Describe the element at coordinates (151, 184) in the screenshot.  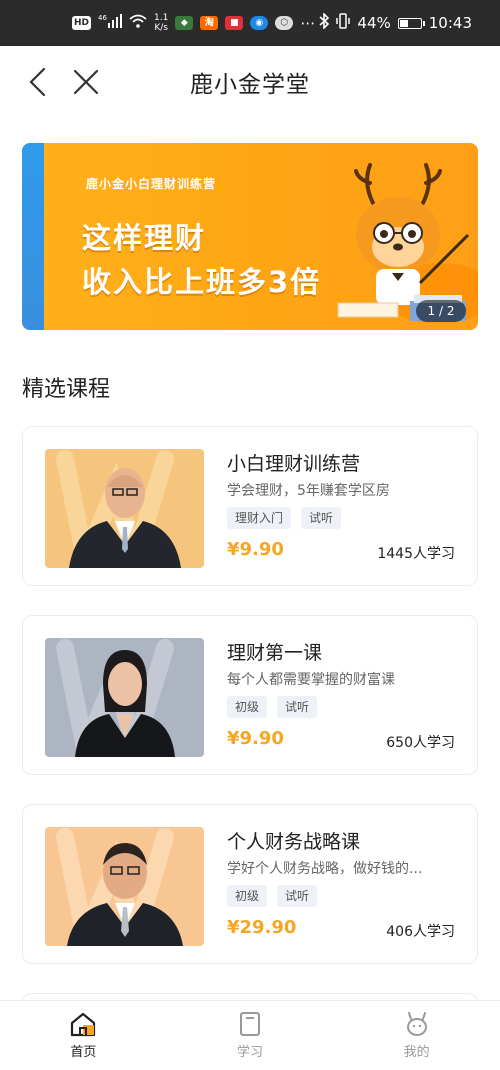
I see `banner-subtitle: 鹿小金小白理财训练营` at that location.